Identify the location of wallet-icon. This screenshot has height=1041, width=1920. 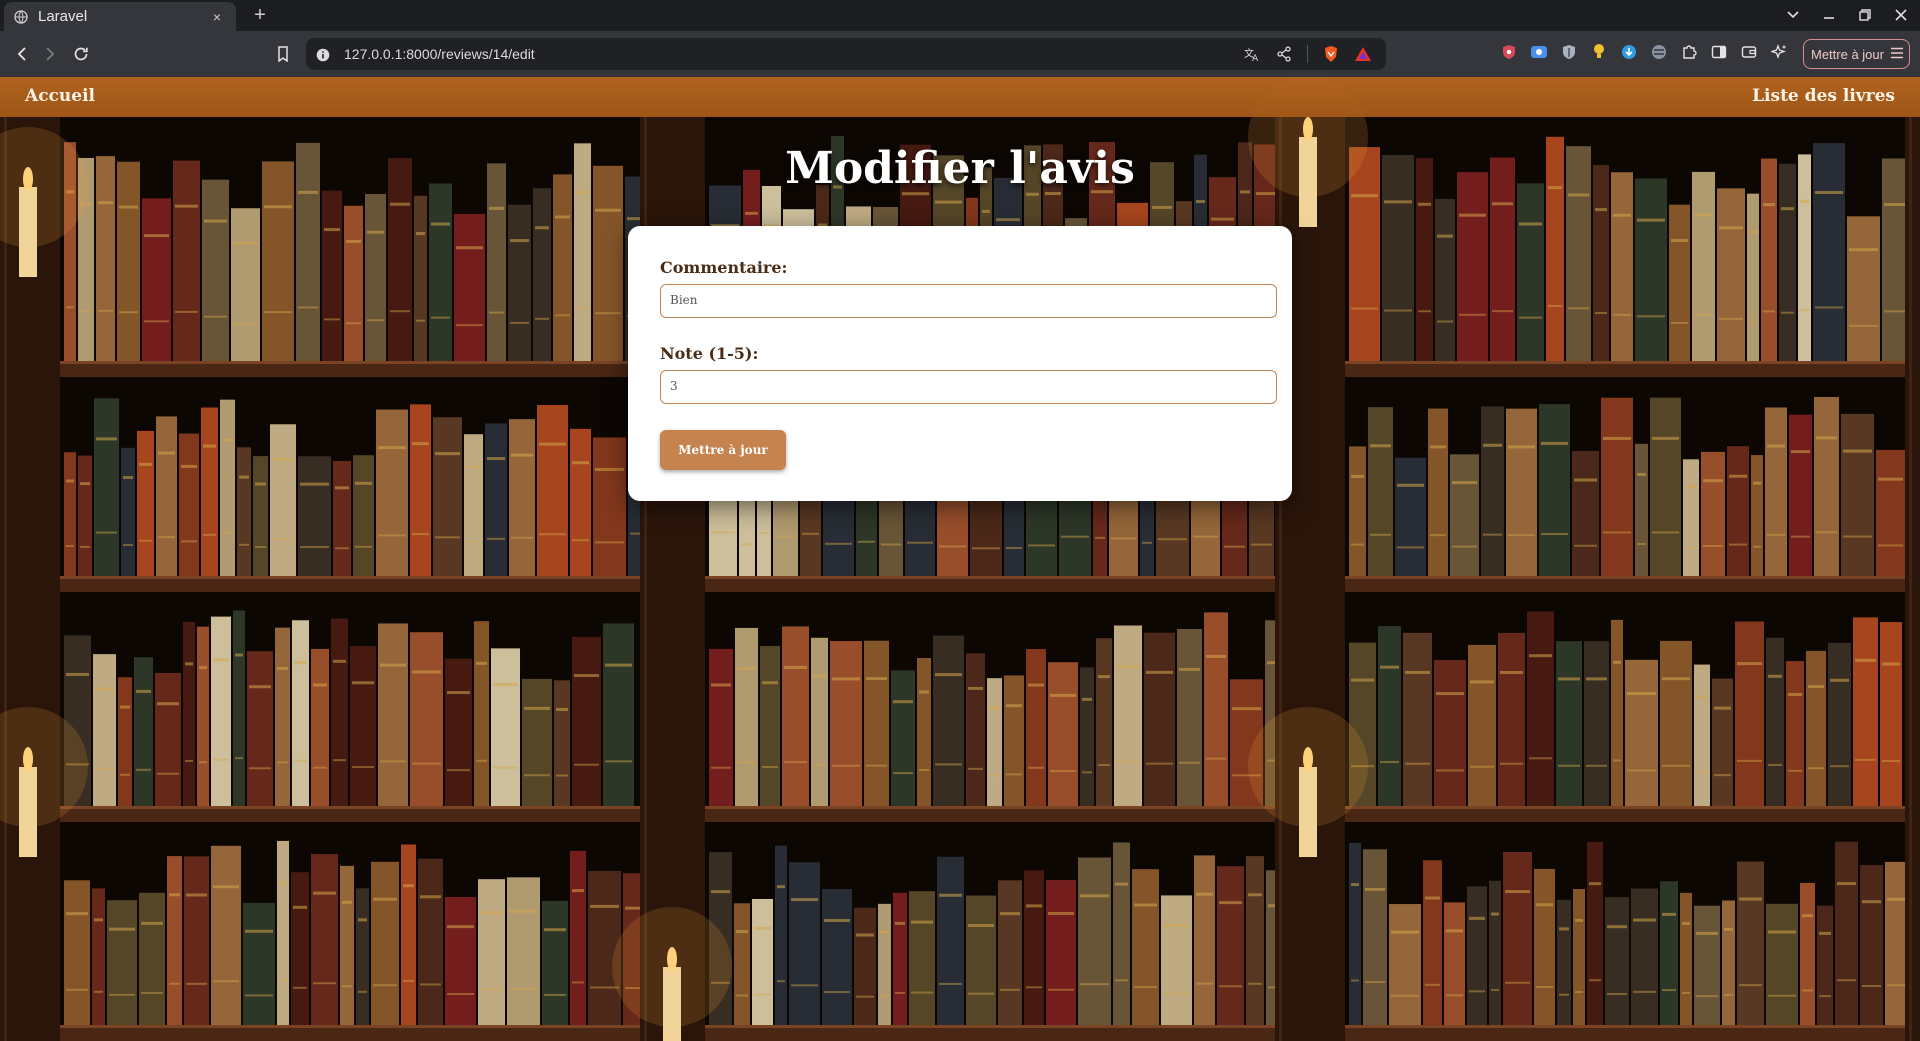
(1749, 52).